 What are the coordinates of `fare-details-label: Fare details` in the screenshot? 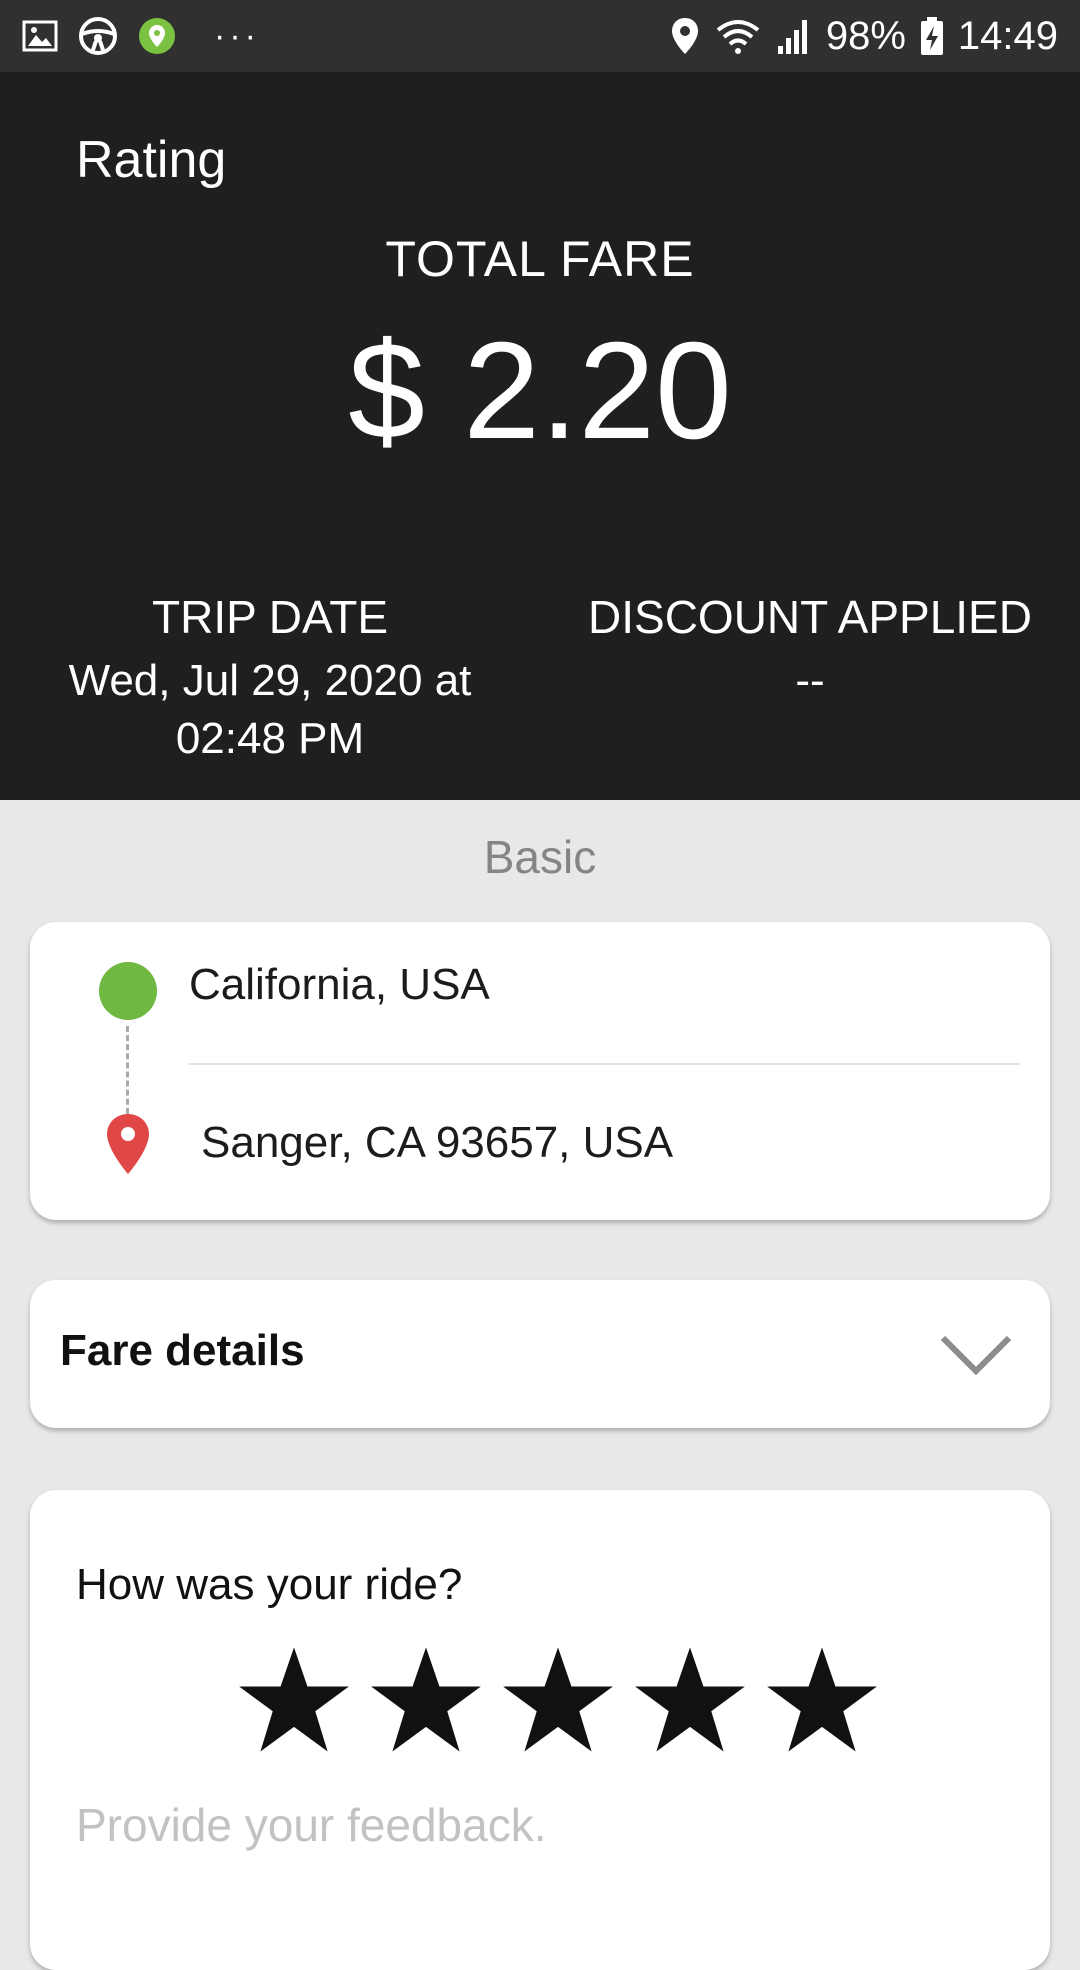 It's located at (182, 1350).